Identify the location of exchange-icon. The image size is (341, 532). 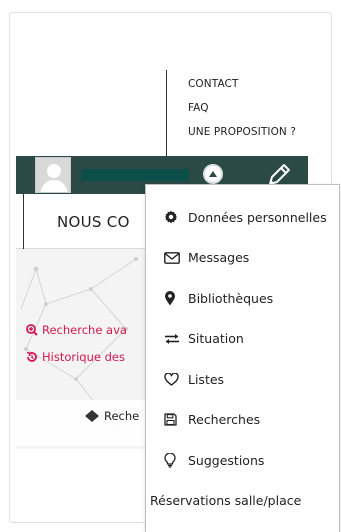
(174, 339).